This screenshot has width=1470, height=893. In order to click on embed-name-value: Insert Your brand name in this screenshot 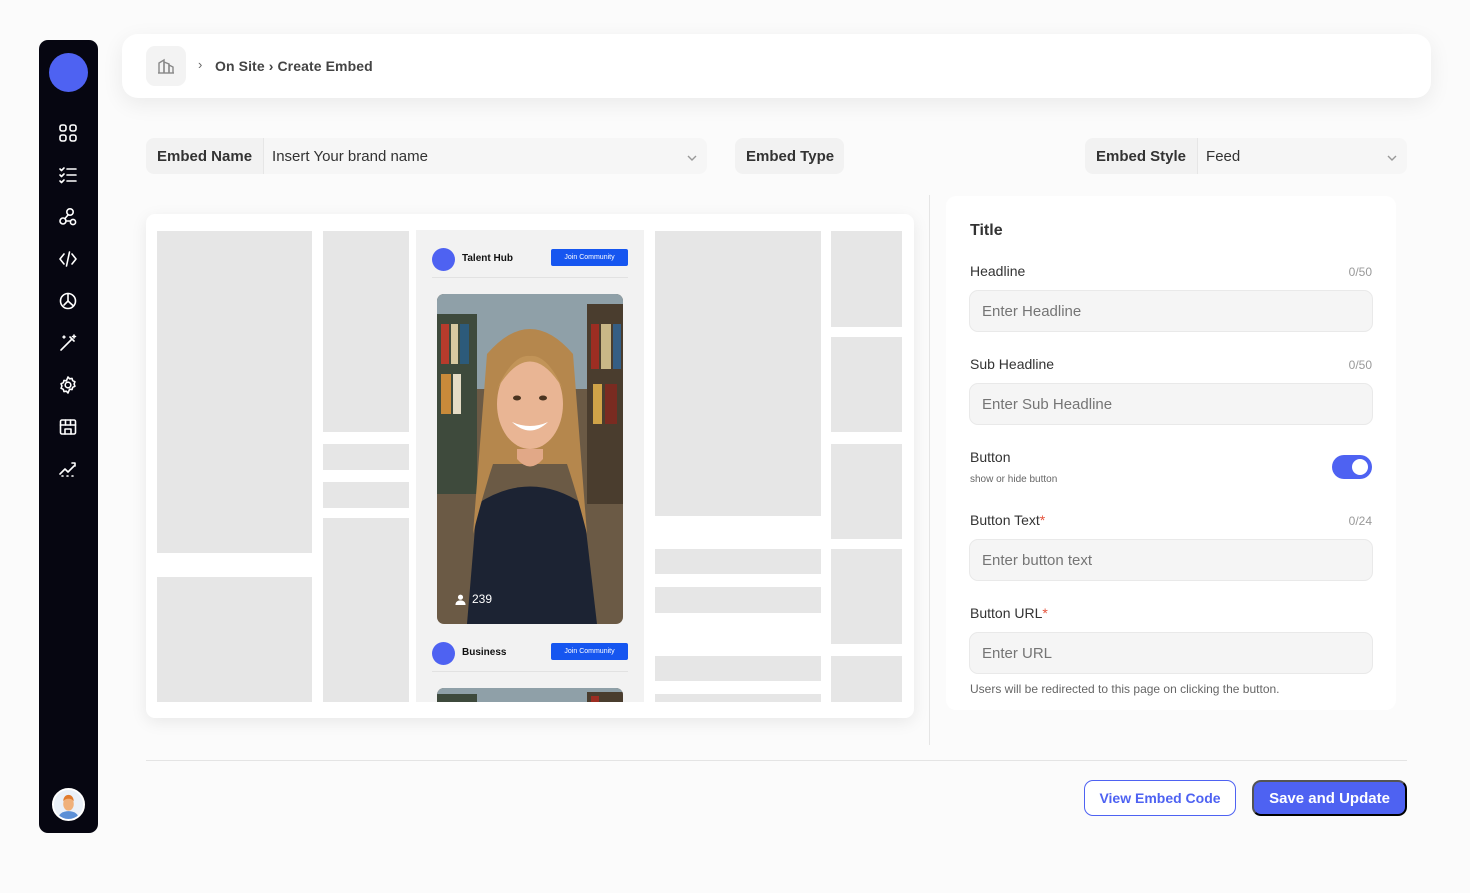, I will do `click(350, 156)`.